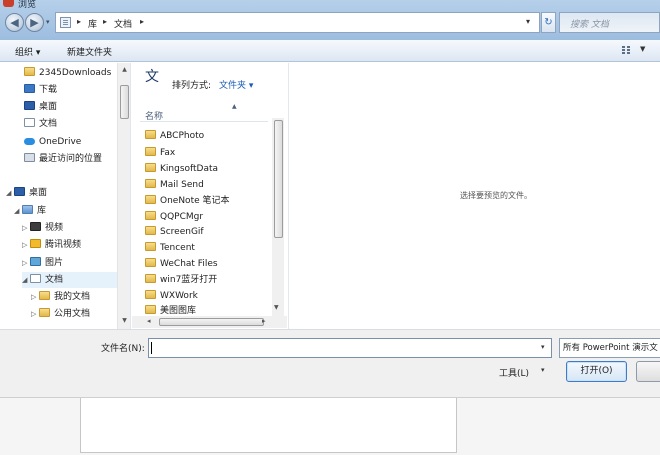  Describe the element at coordinates (514, 372) in the screenshot. I see `tools-menu-button: 工具(L)` at that location.